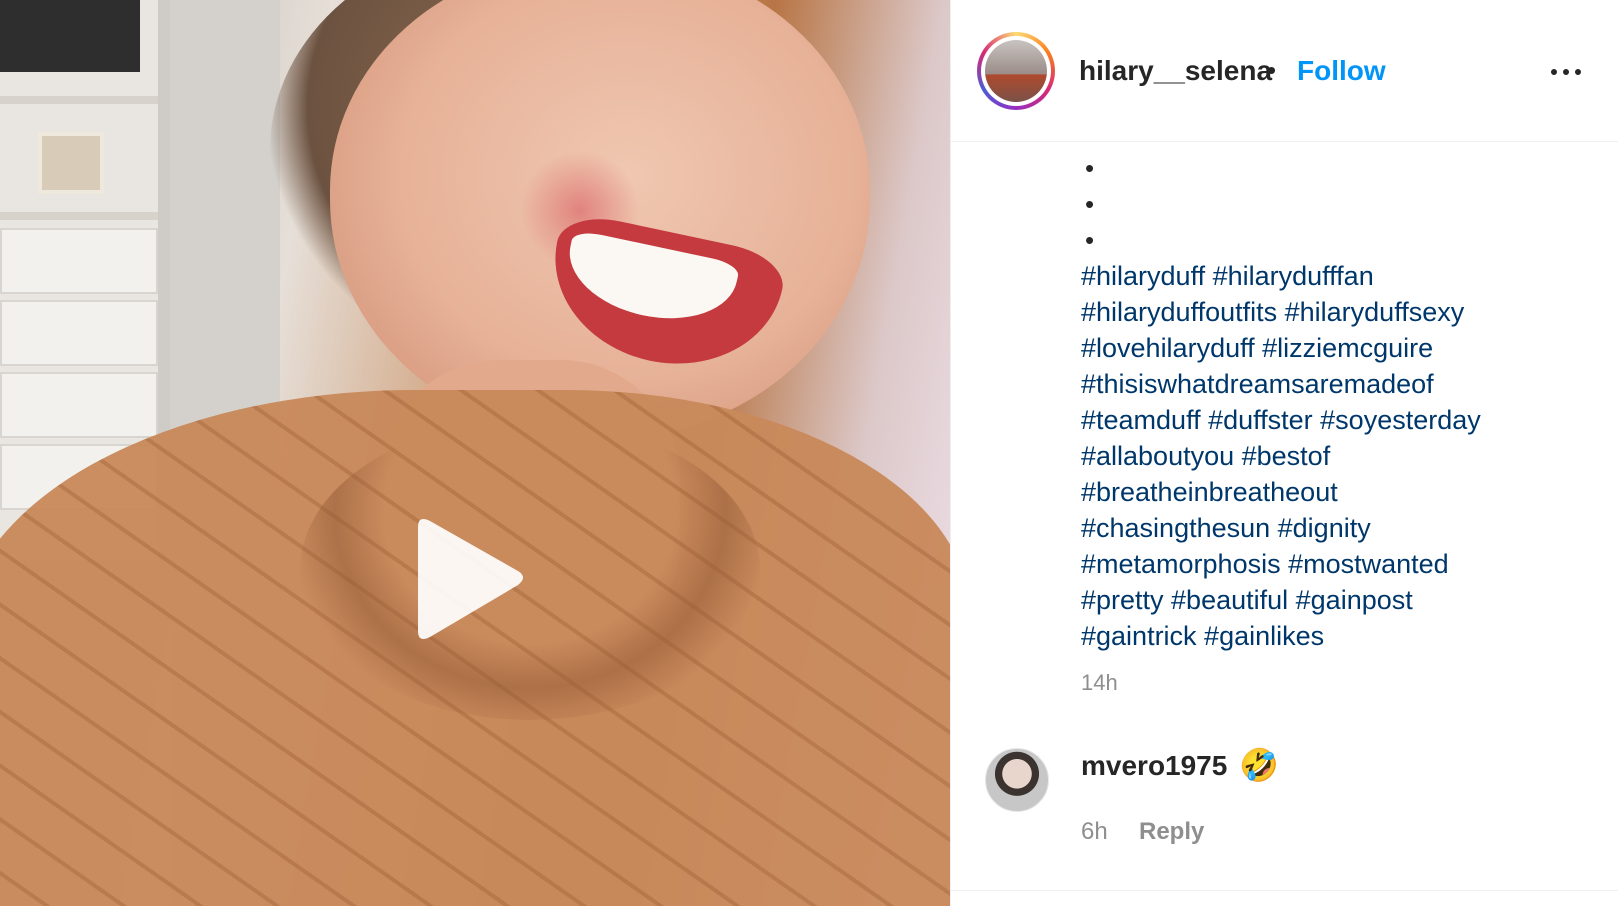 This screenshot has height=906, width=1618. What do you see at coordinates (1331, 528) in the screenshot?
I see `hashtag-line: #chasingthesun #dignity` at bounding box center [1331, 528].